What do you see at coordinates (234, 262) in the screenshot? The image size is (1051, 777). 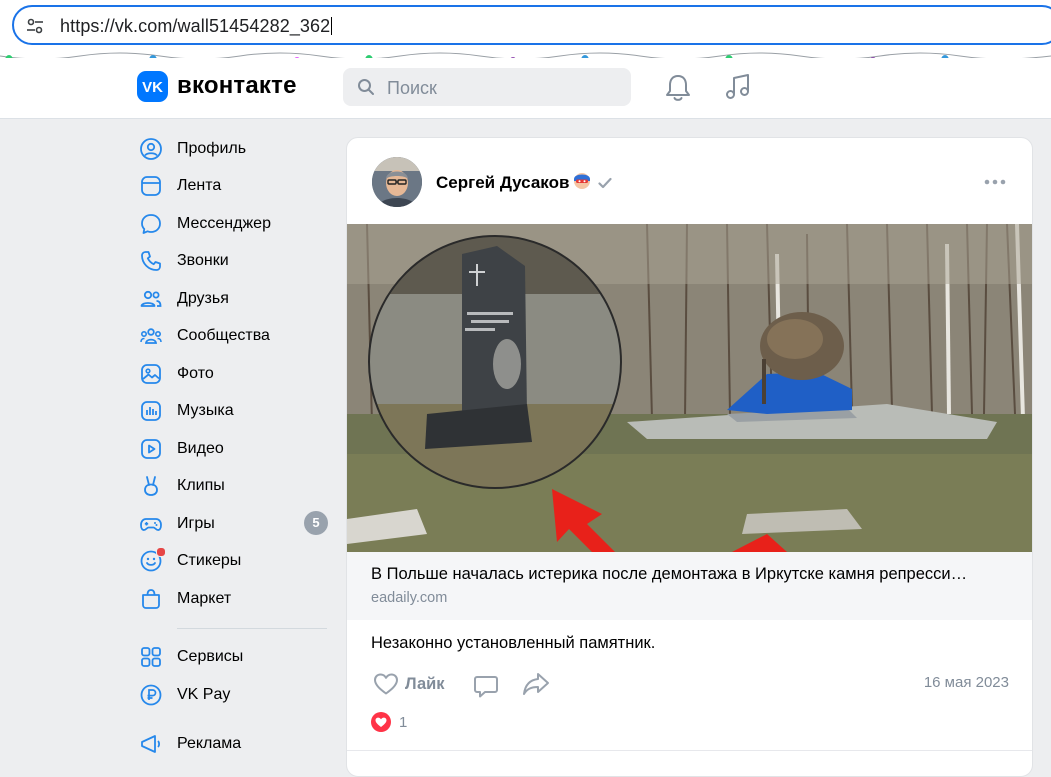 I see `sidebar-item-calls: Звонки` at bounding box center [234, 262].